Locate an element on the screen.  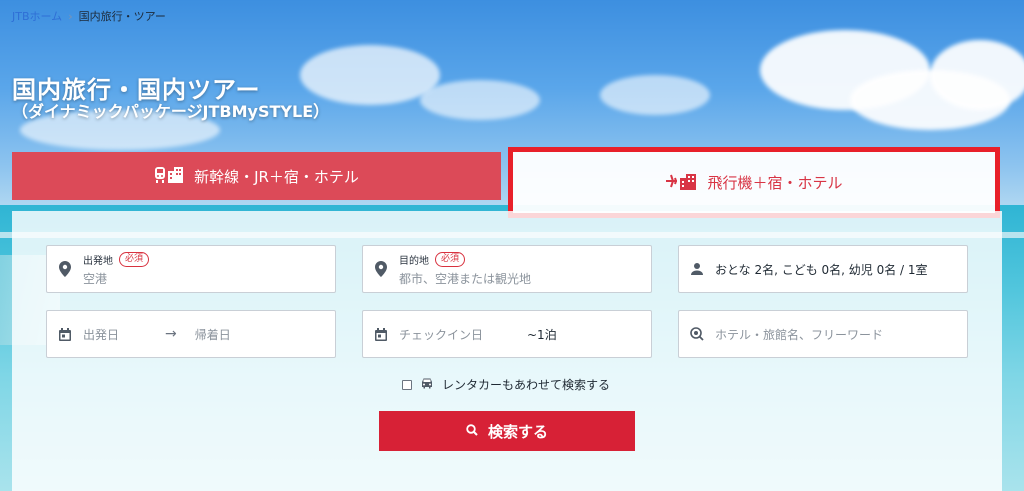
search-button: 検索する is located at coordinates (507, 431).